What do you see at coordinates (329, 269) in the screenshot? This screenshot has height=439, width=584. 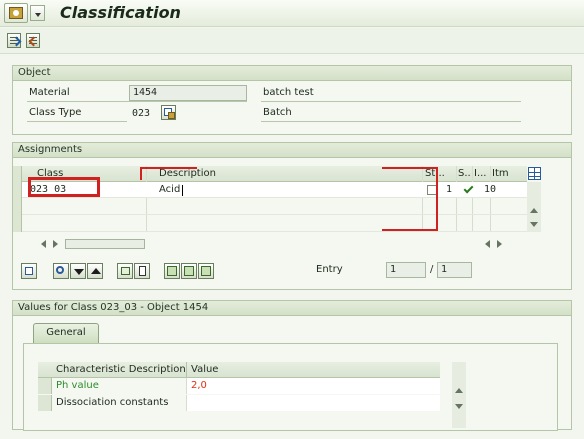 I see `entry-label: Entry` at bounding box center [329, 269].